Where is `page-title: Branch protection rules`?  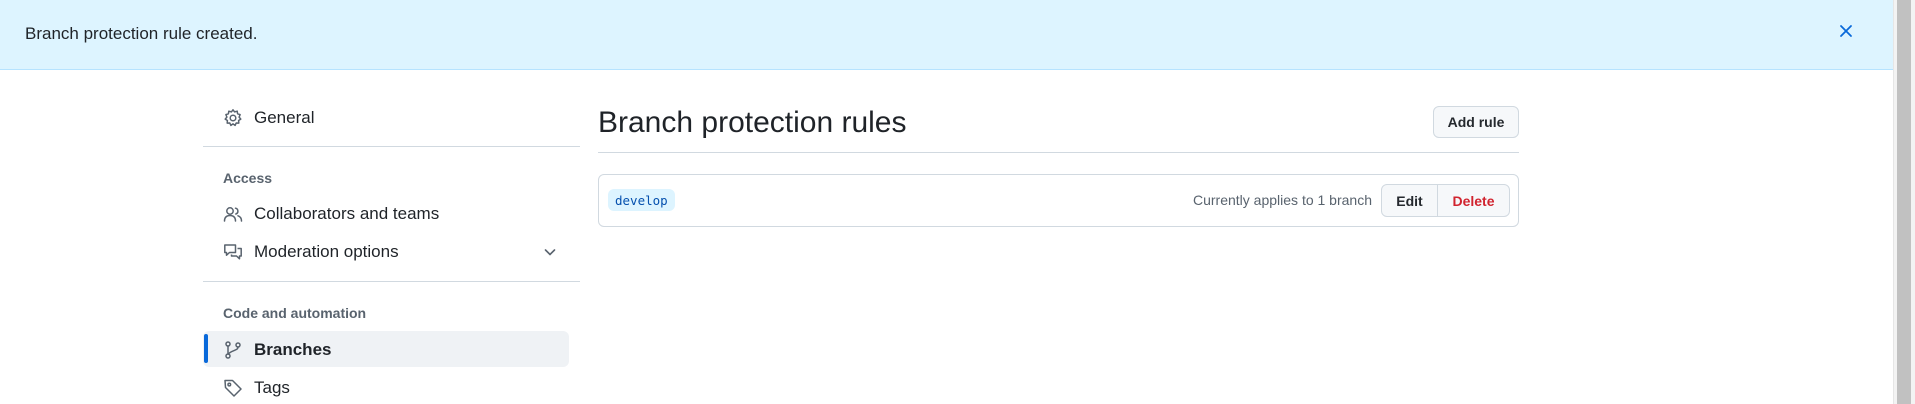 page-title: Branch protection rules is located at coordinates (752, 122).